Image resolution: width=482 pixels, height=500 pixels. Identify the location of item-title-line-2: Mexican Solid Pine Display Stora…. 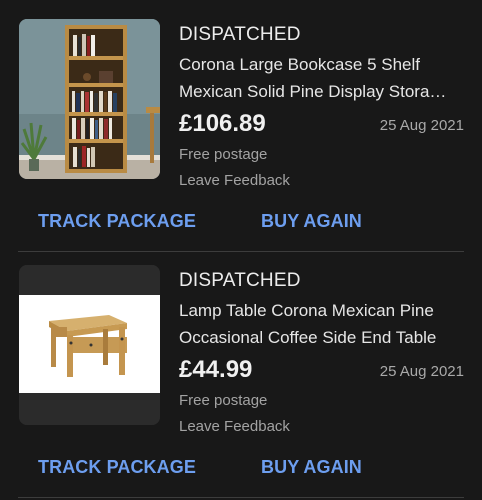
(321, 91).